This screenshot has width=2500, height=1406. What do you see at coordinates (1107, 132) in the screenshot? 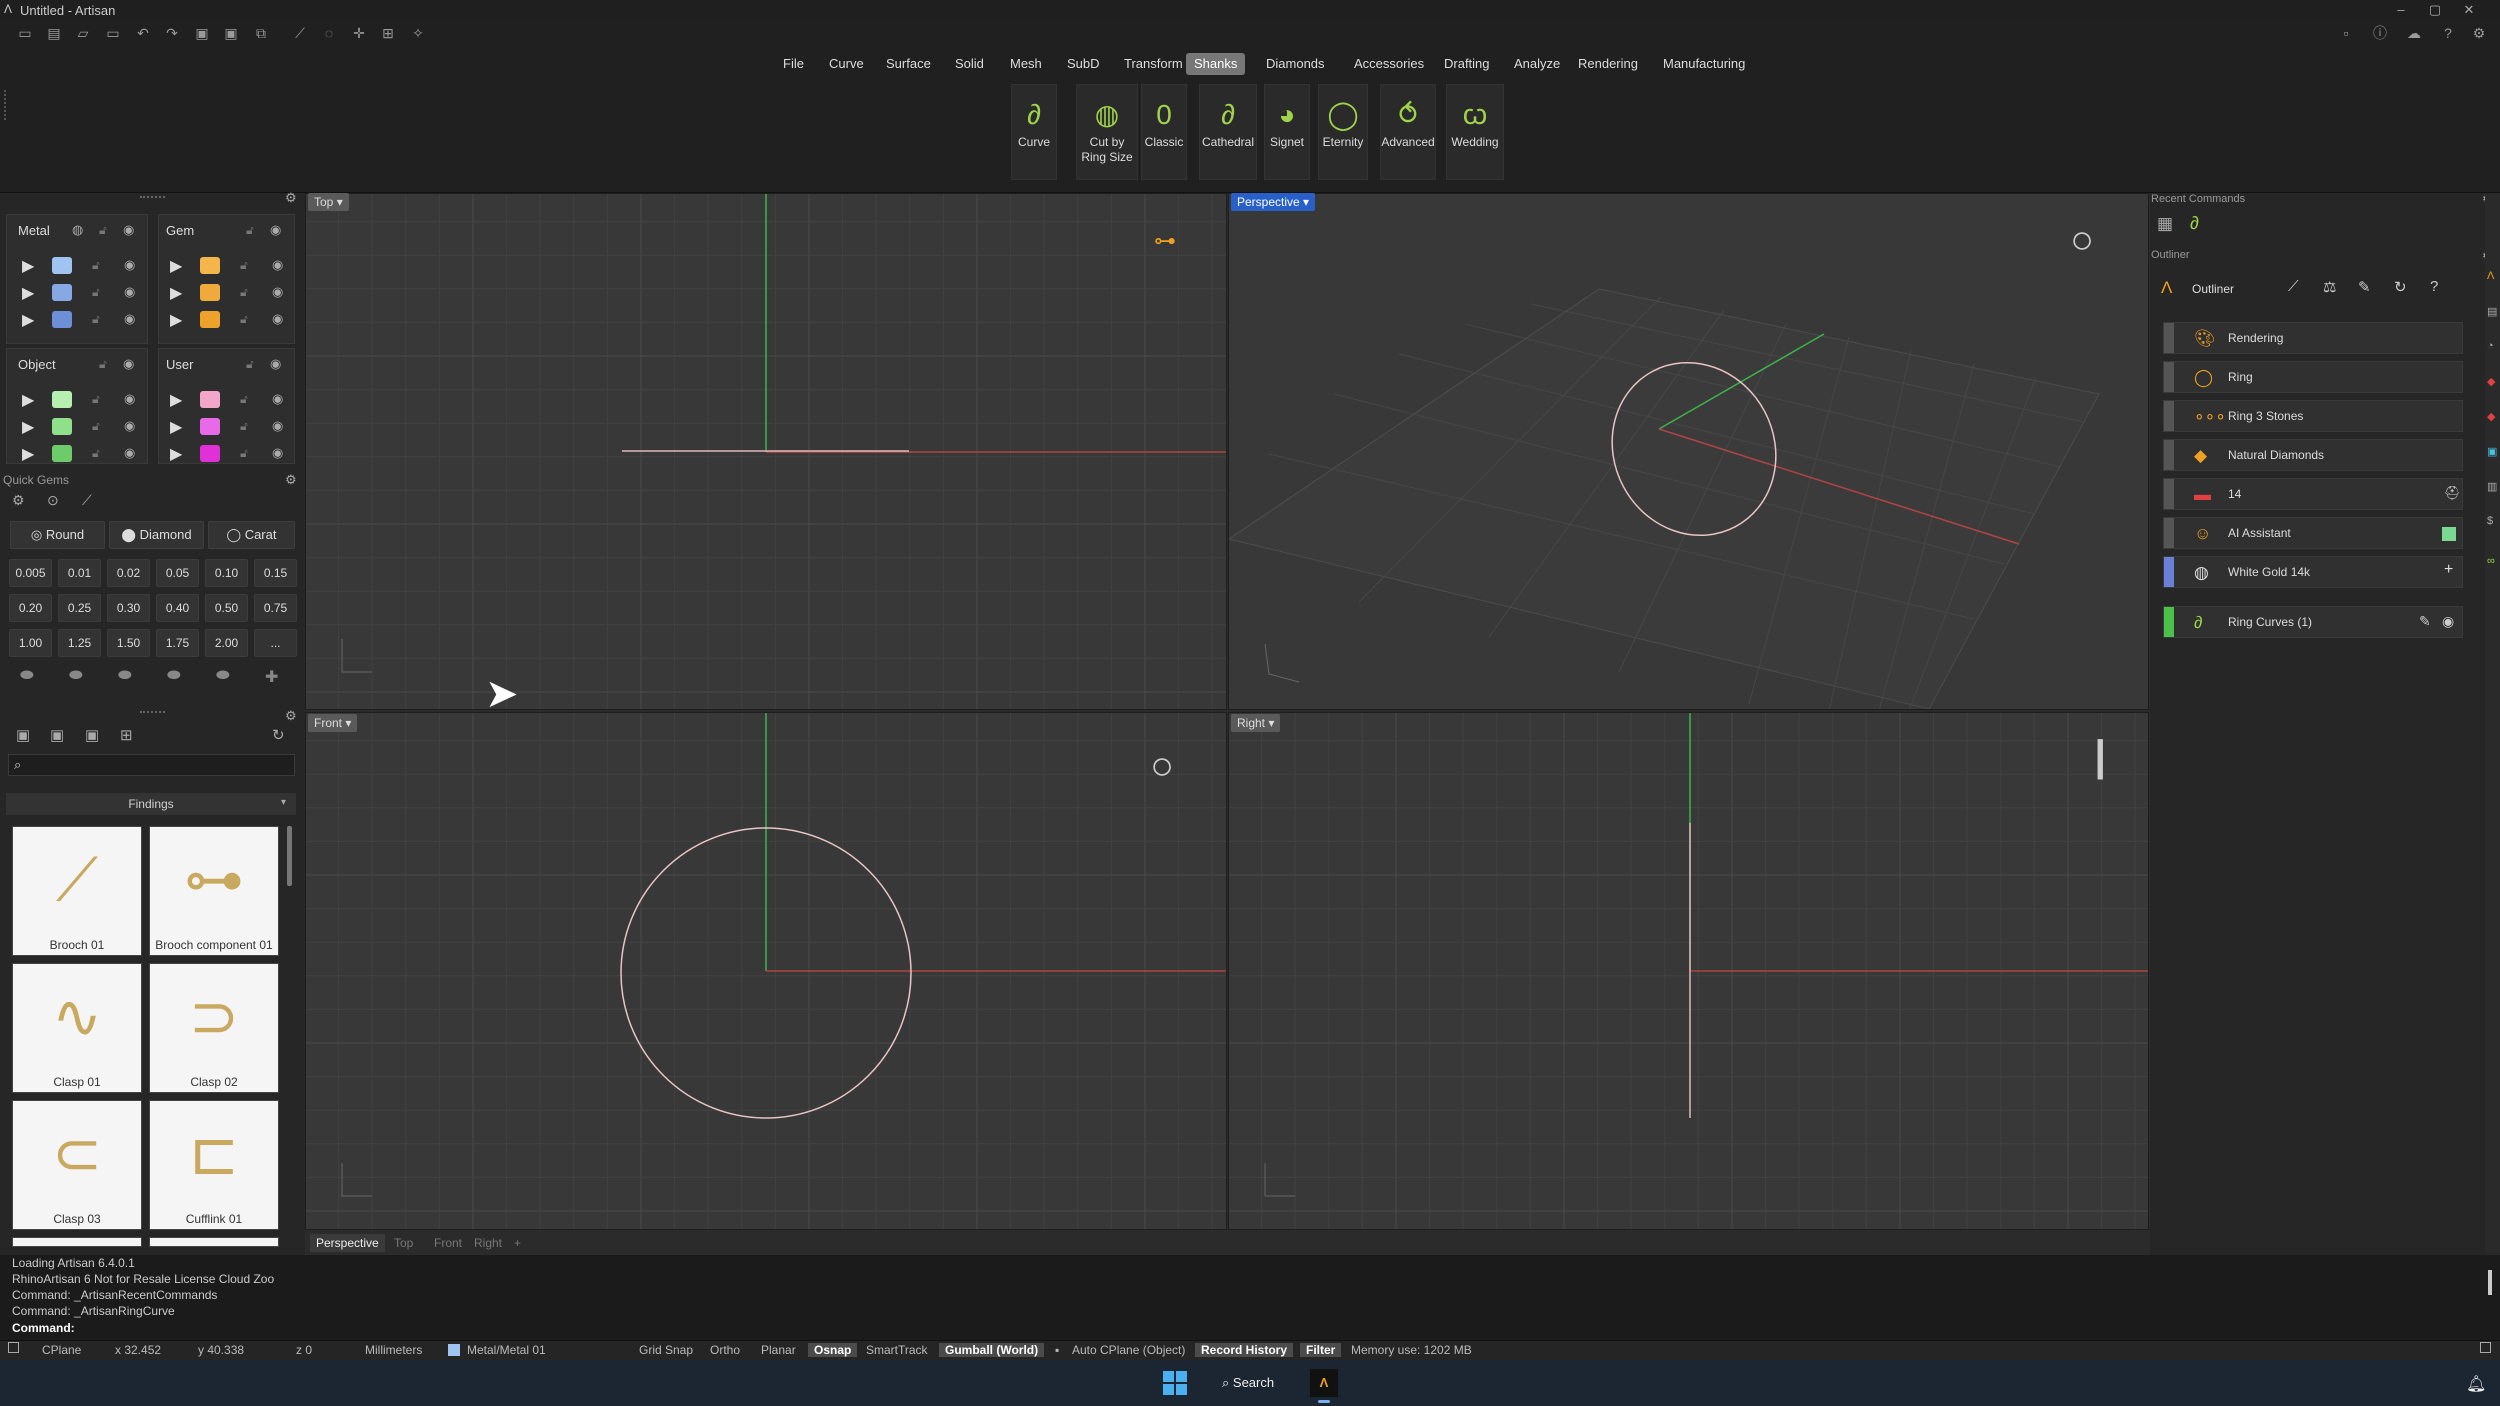
I see `ribbon-button-cut-by-ring-size: ◍ Cut by Ring Size` at bounding box center [1107, 132].